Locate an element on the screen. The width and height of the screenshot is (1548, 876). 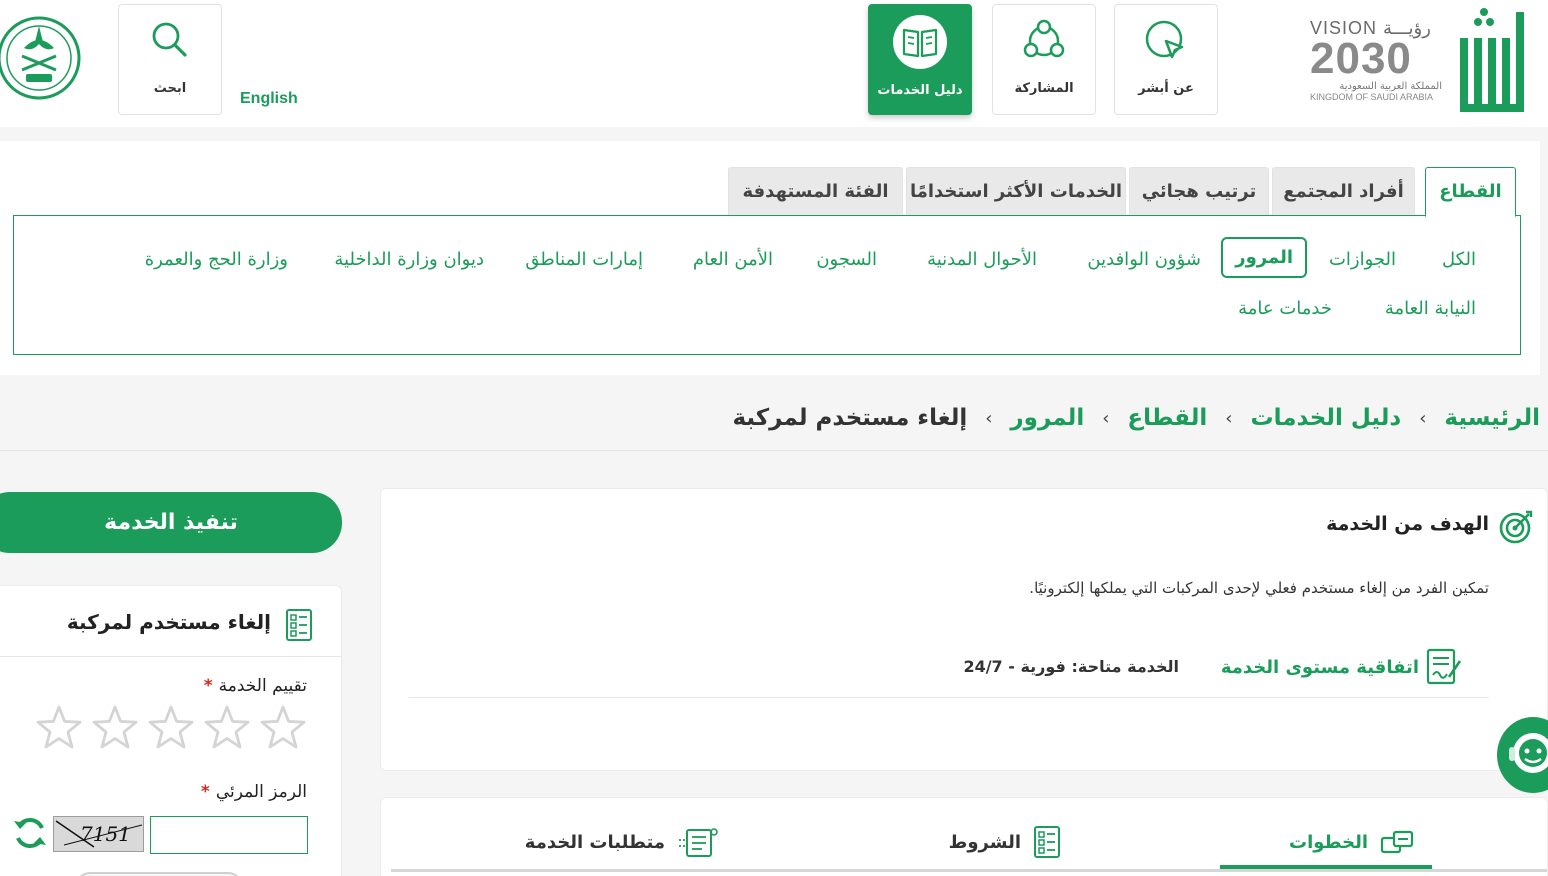
search-label: ابحث is located at coordinates (170, 88).